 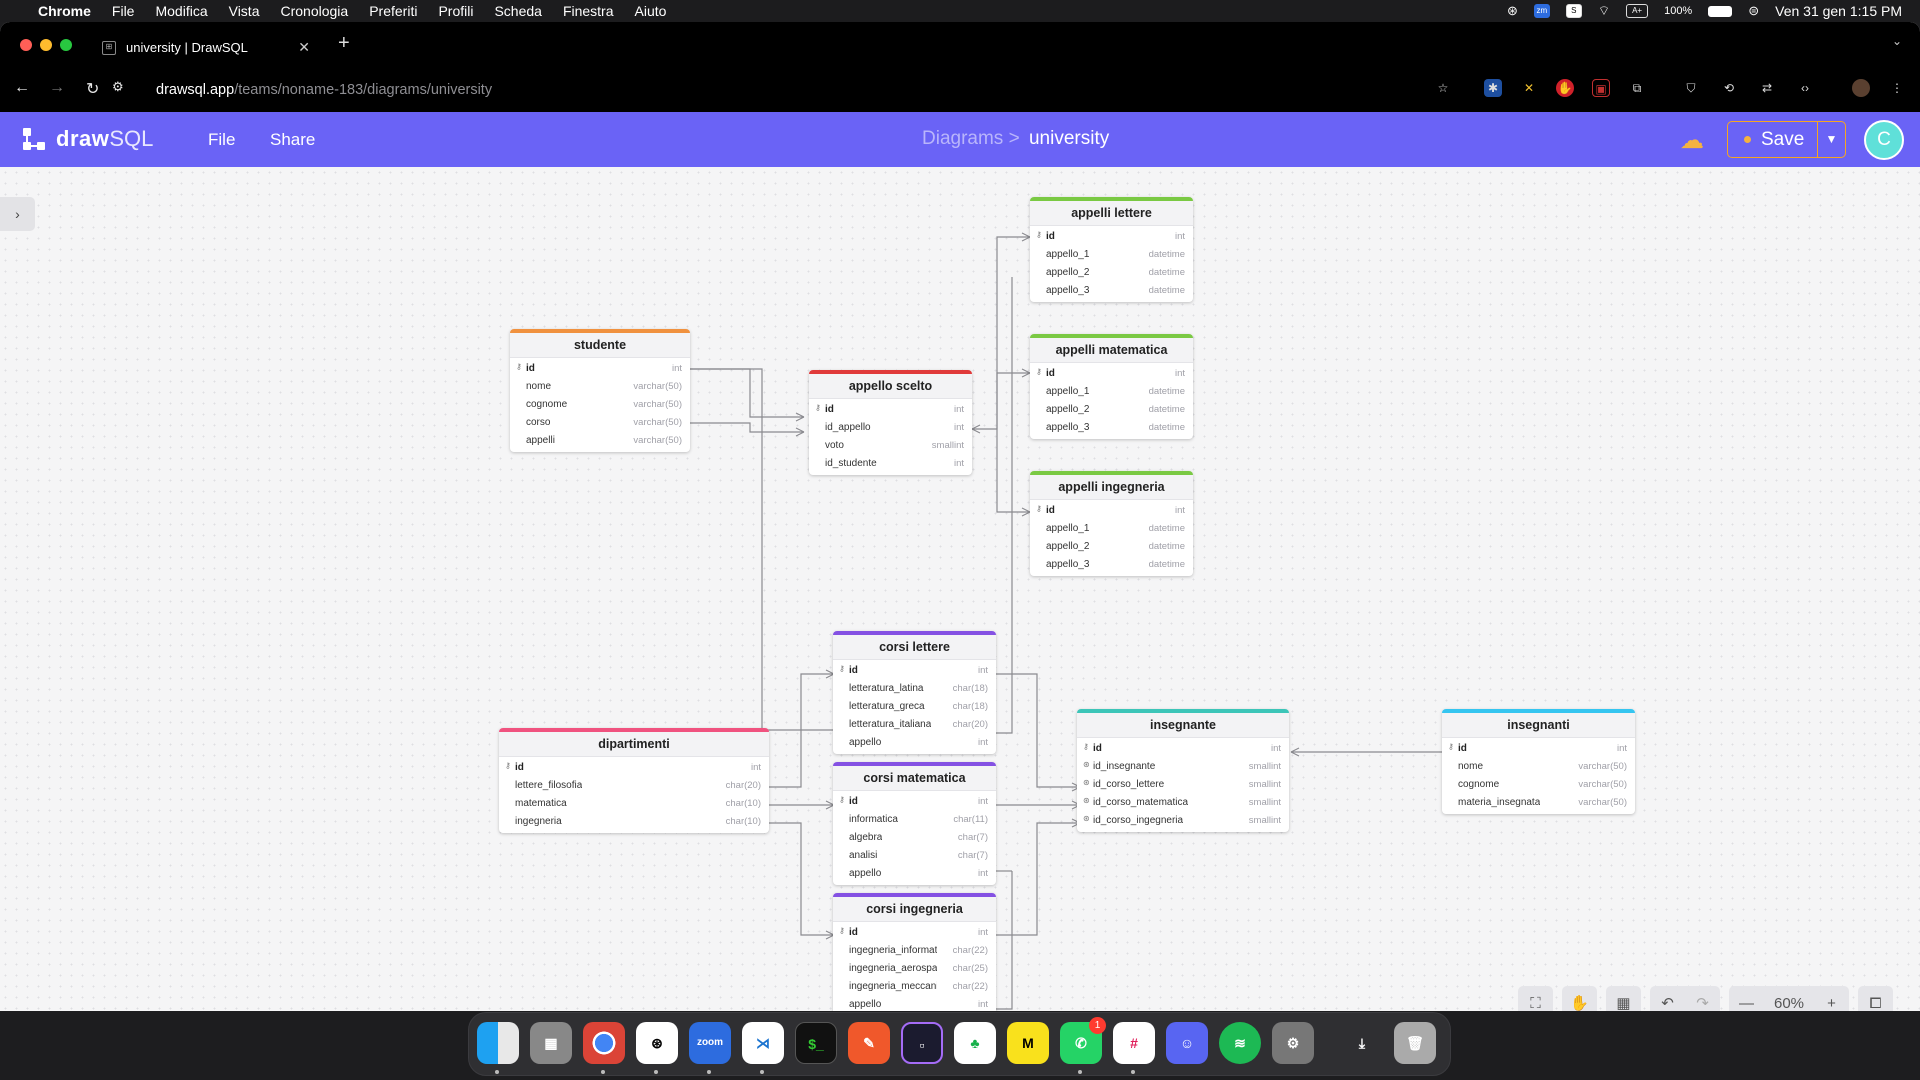 I want to click on column-row: analisi char(7), so click(x=914, y=855).